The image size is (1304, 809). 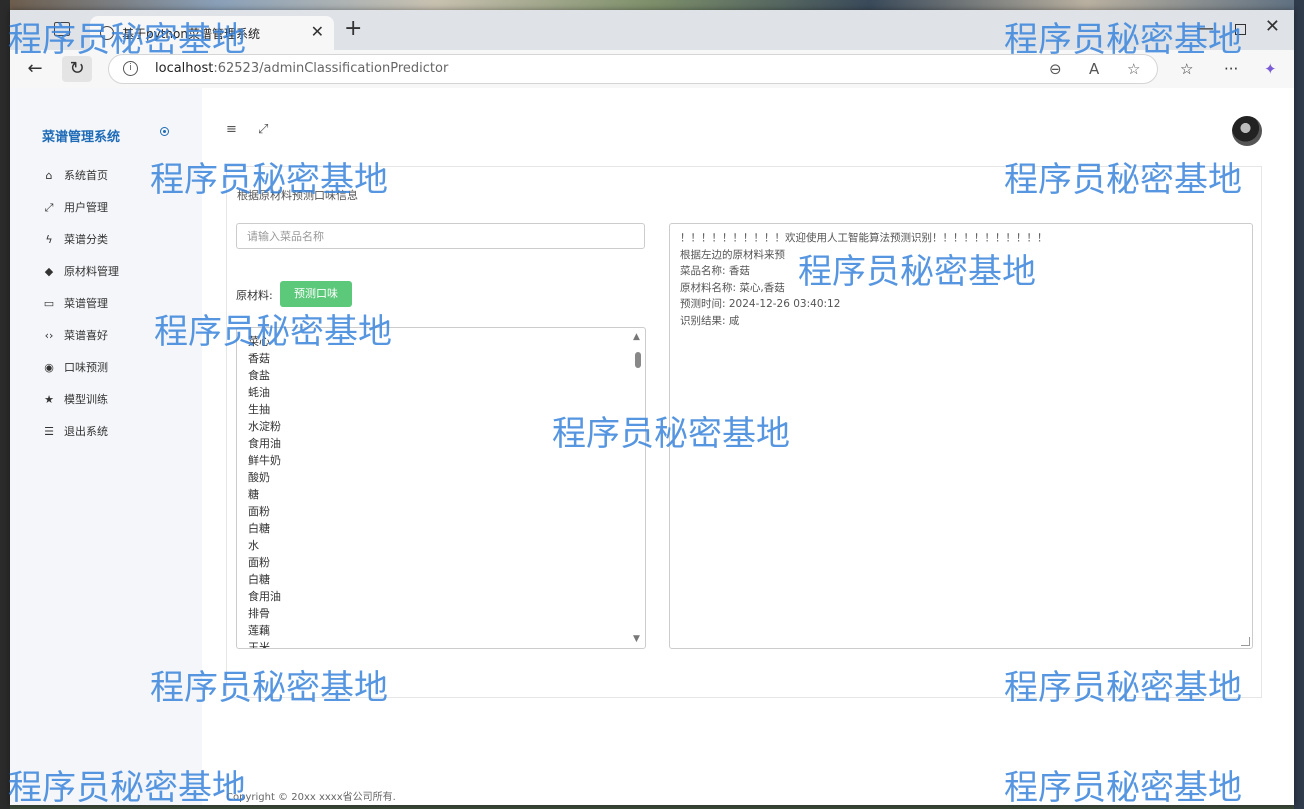 I want to click on desktop-background-left, so click(x=5, y=404).